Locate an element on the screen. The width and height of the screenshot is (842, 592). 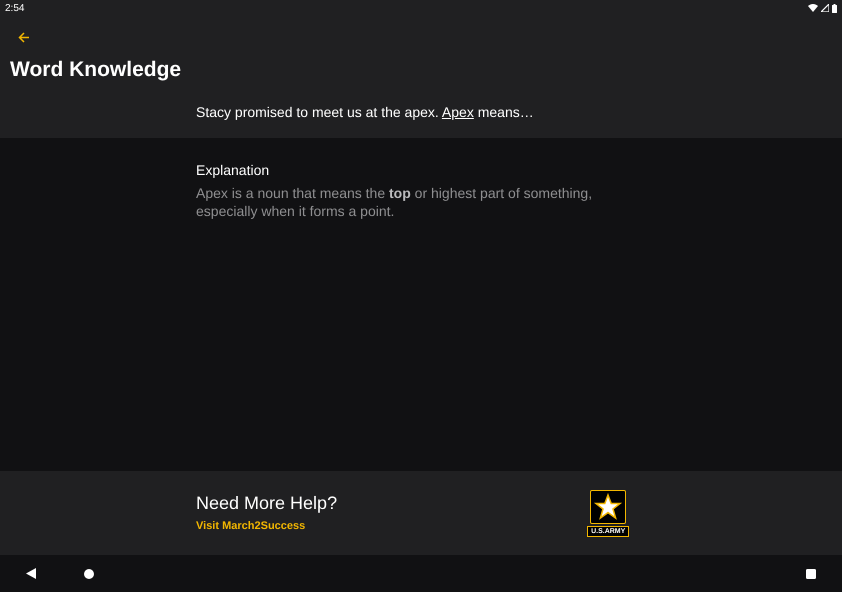
signal-icon is located at coordinates (825, 8).